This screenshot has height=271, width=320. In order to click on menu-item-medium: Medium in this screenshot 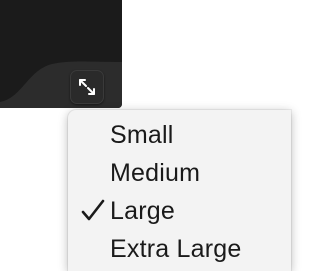, I will do `click(179, 173)`.